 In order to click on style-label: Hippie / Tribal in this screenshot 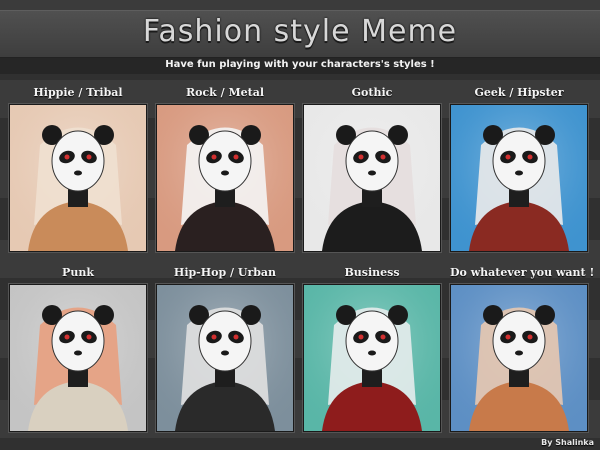, I will do `click(78, 92)`.